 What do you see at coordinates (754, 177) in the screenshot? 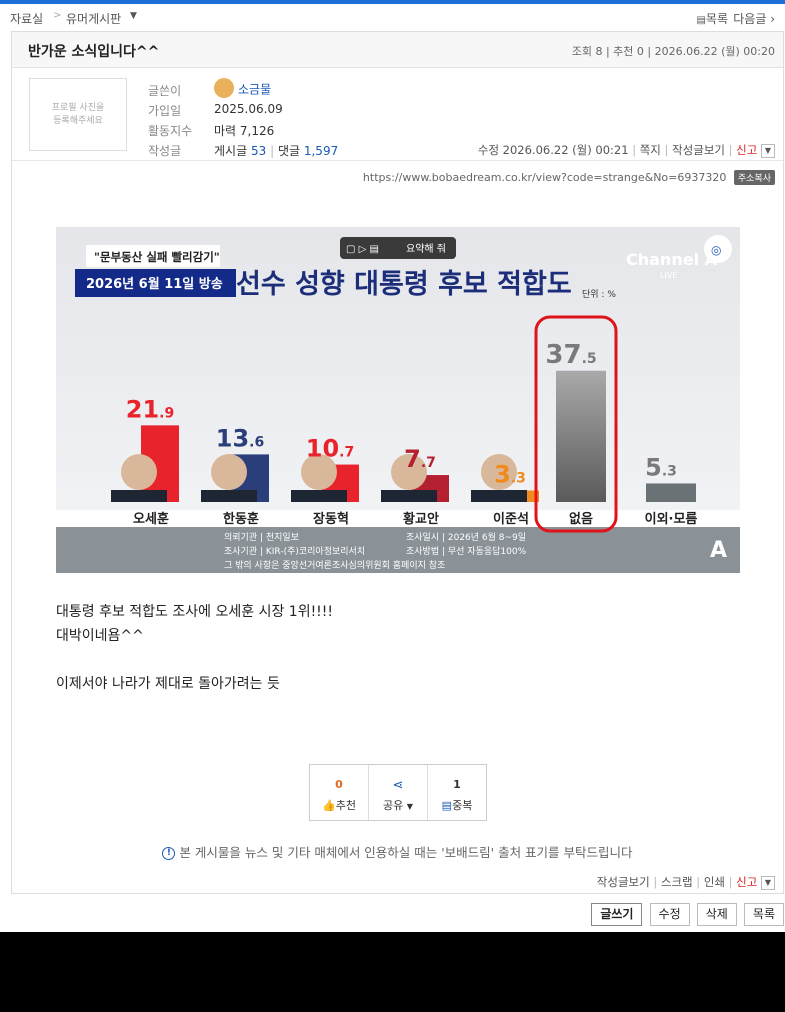
I see `copy-url-button: 주소복사` at bounding box center [754, 177].